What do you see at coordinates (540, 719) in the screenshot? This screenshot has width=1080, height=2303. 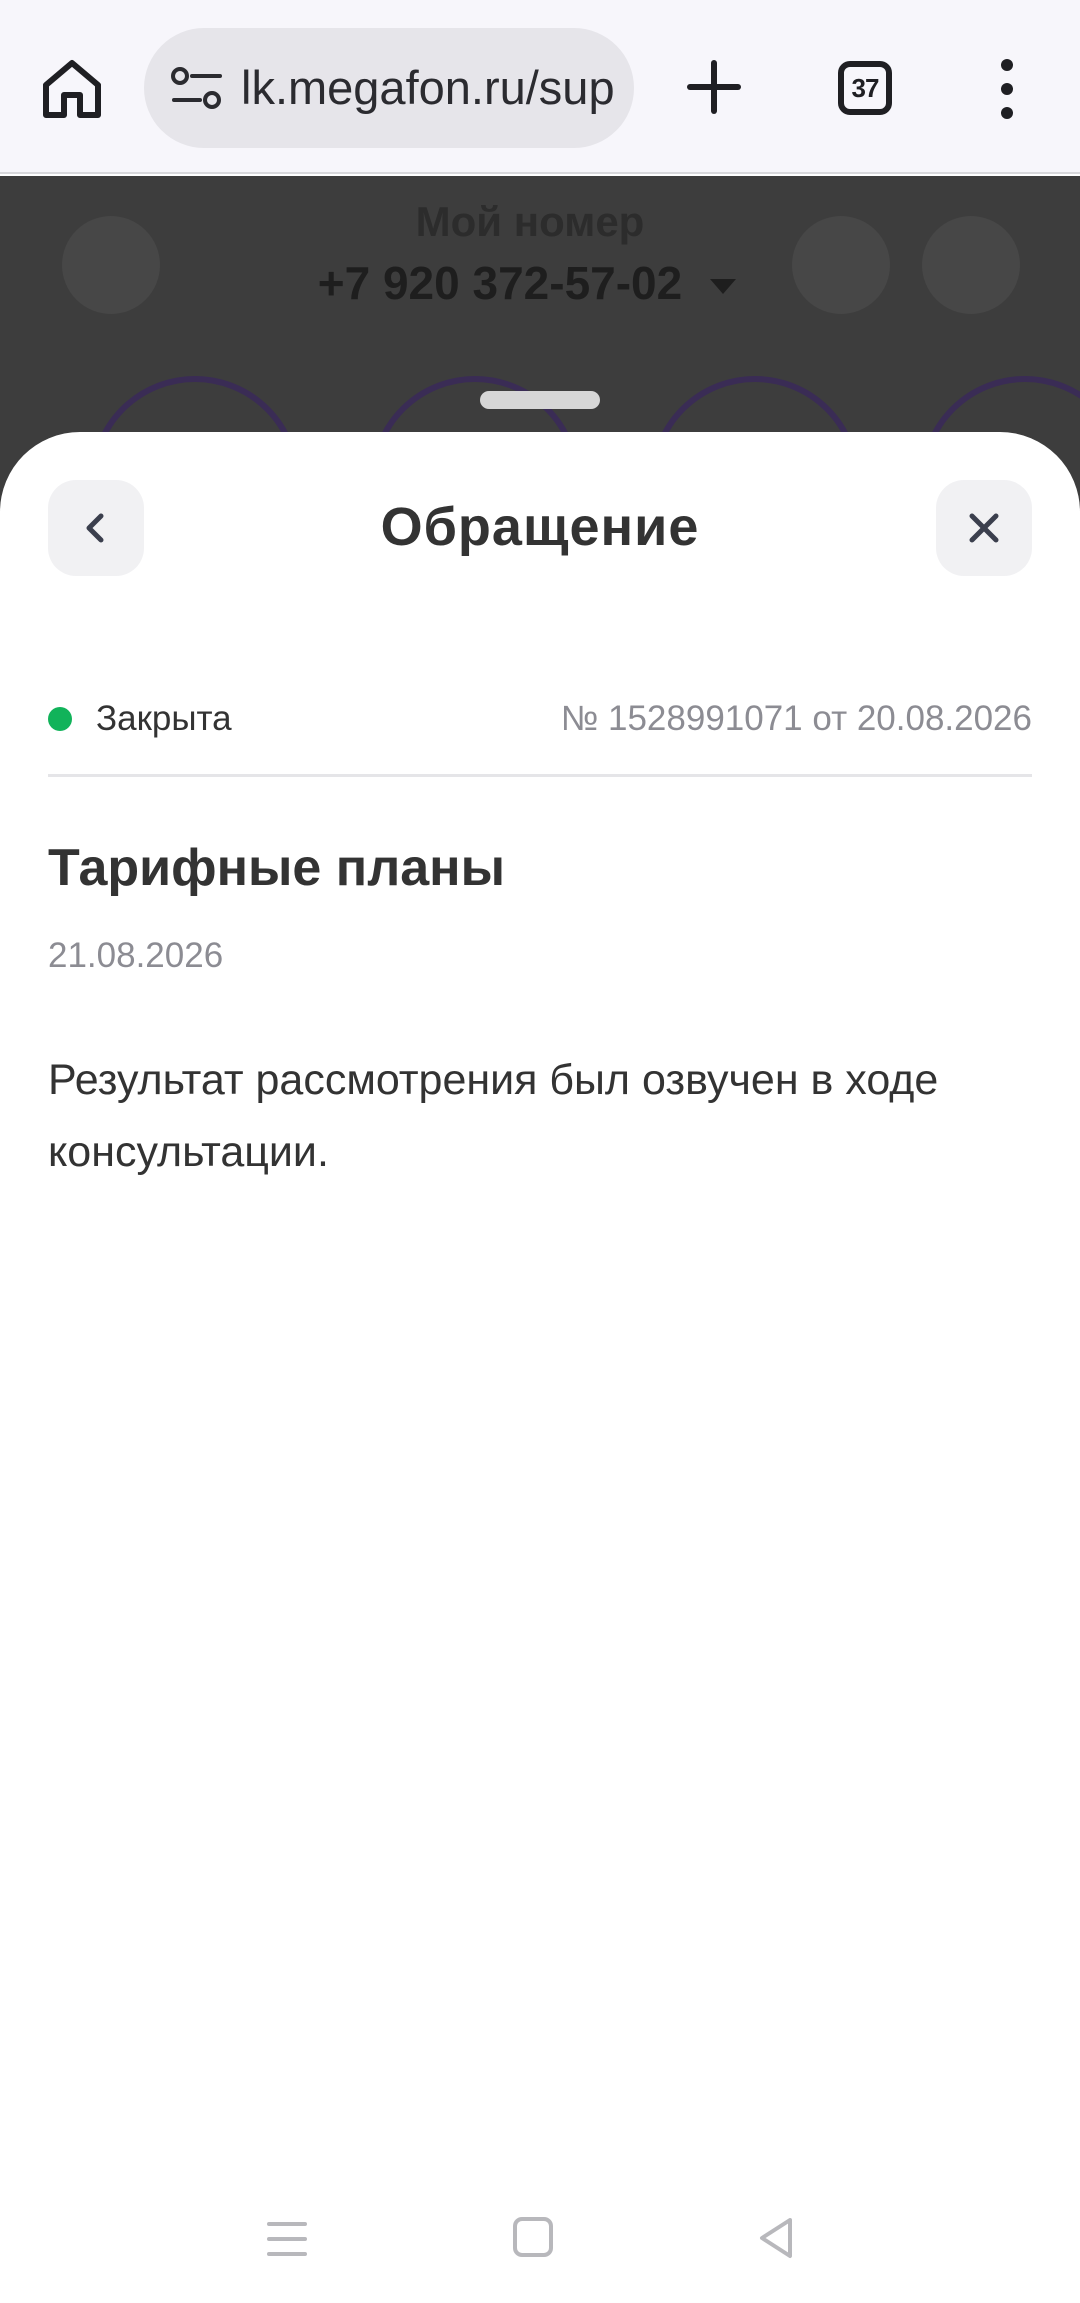 I see `status-row: Закрыта № 1528991071 от 20.08.2026` at bounding box center [540, 719].